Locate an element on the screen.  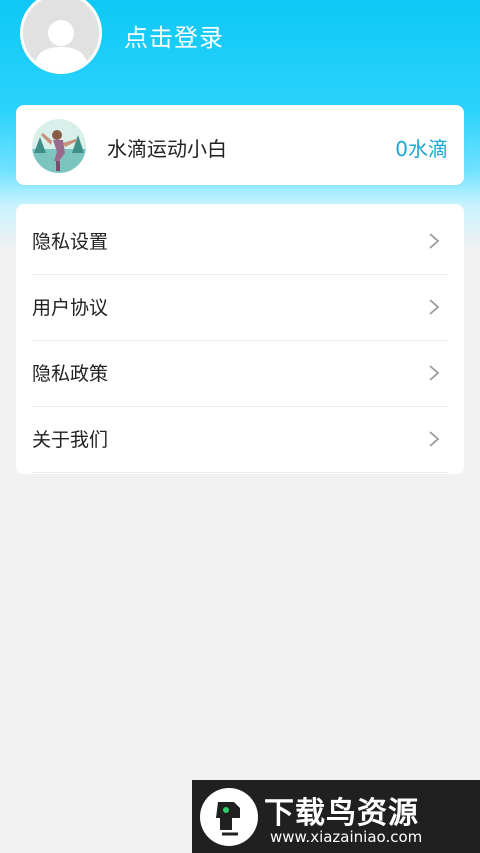
menu-item-label: 关于我们 is located at coordinates (70, 440).